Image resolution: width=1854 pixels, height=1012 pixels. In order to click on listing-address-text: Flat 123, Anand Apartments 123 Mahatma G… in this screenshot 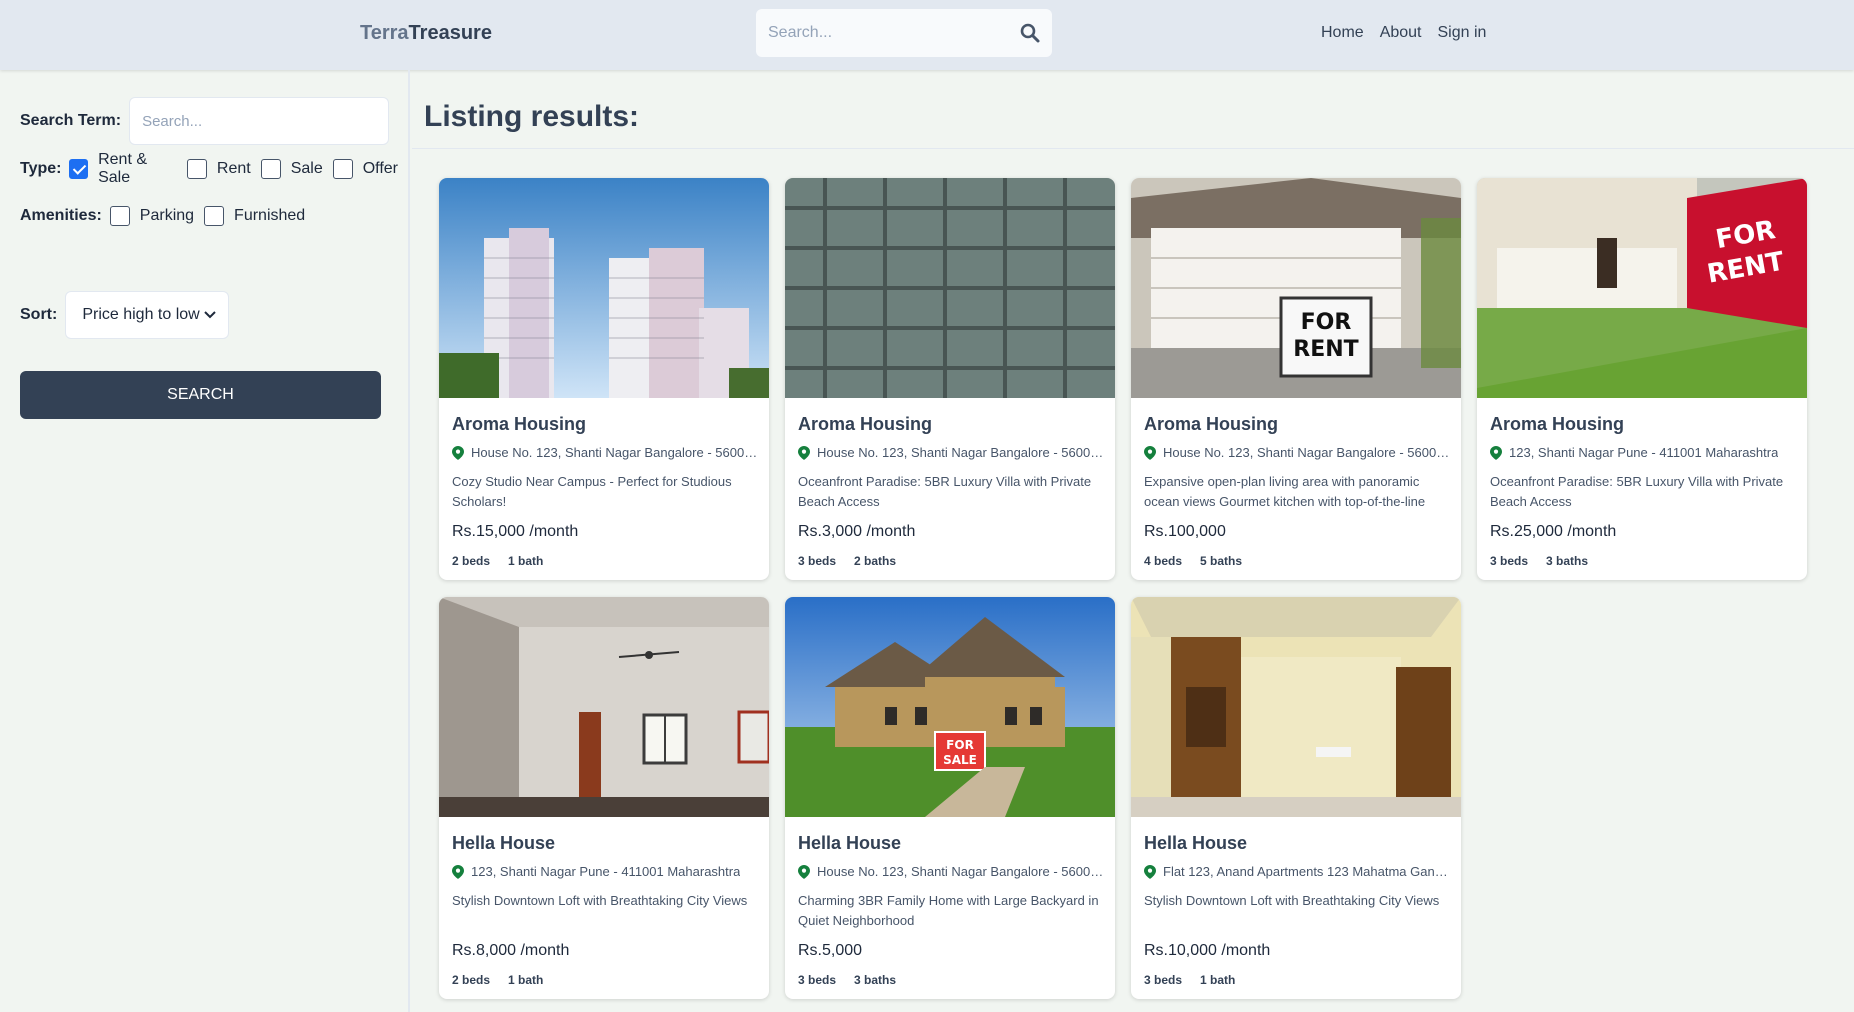, I will do `click(1308, 871)`.